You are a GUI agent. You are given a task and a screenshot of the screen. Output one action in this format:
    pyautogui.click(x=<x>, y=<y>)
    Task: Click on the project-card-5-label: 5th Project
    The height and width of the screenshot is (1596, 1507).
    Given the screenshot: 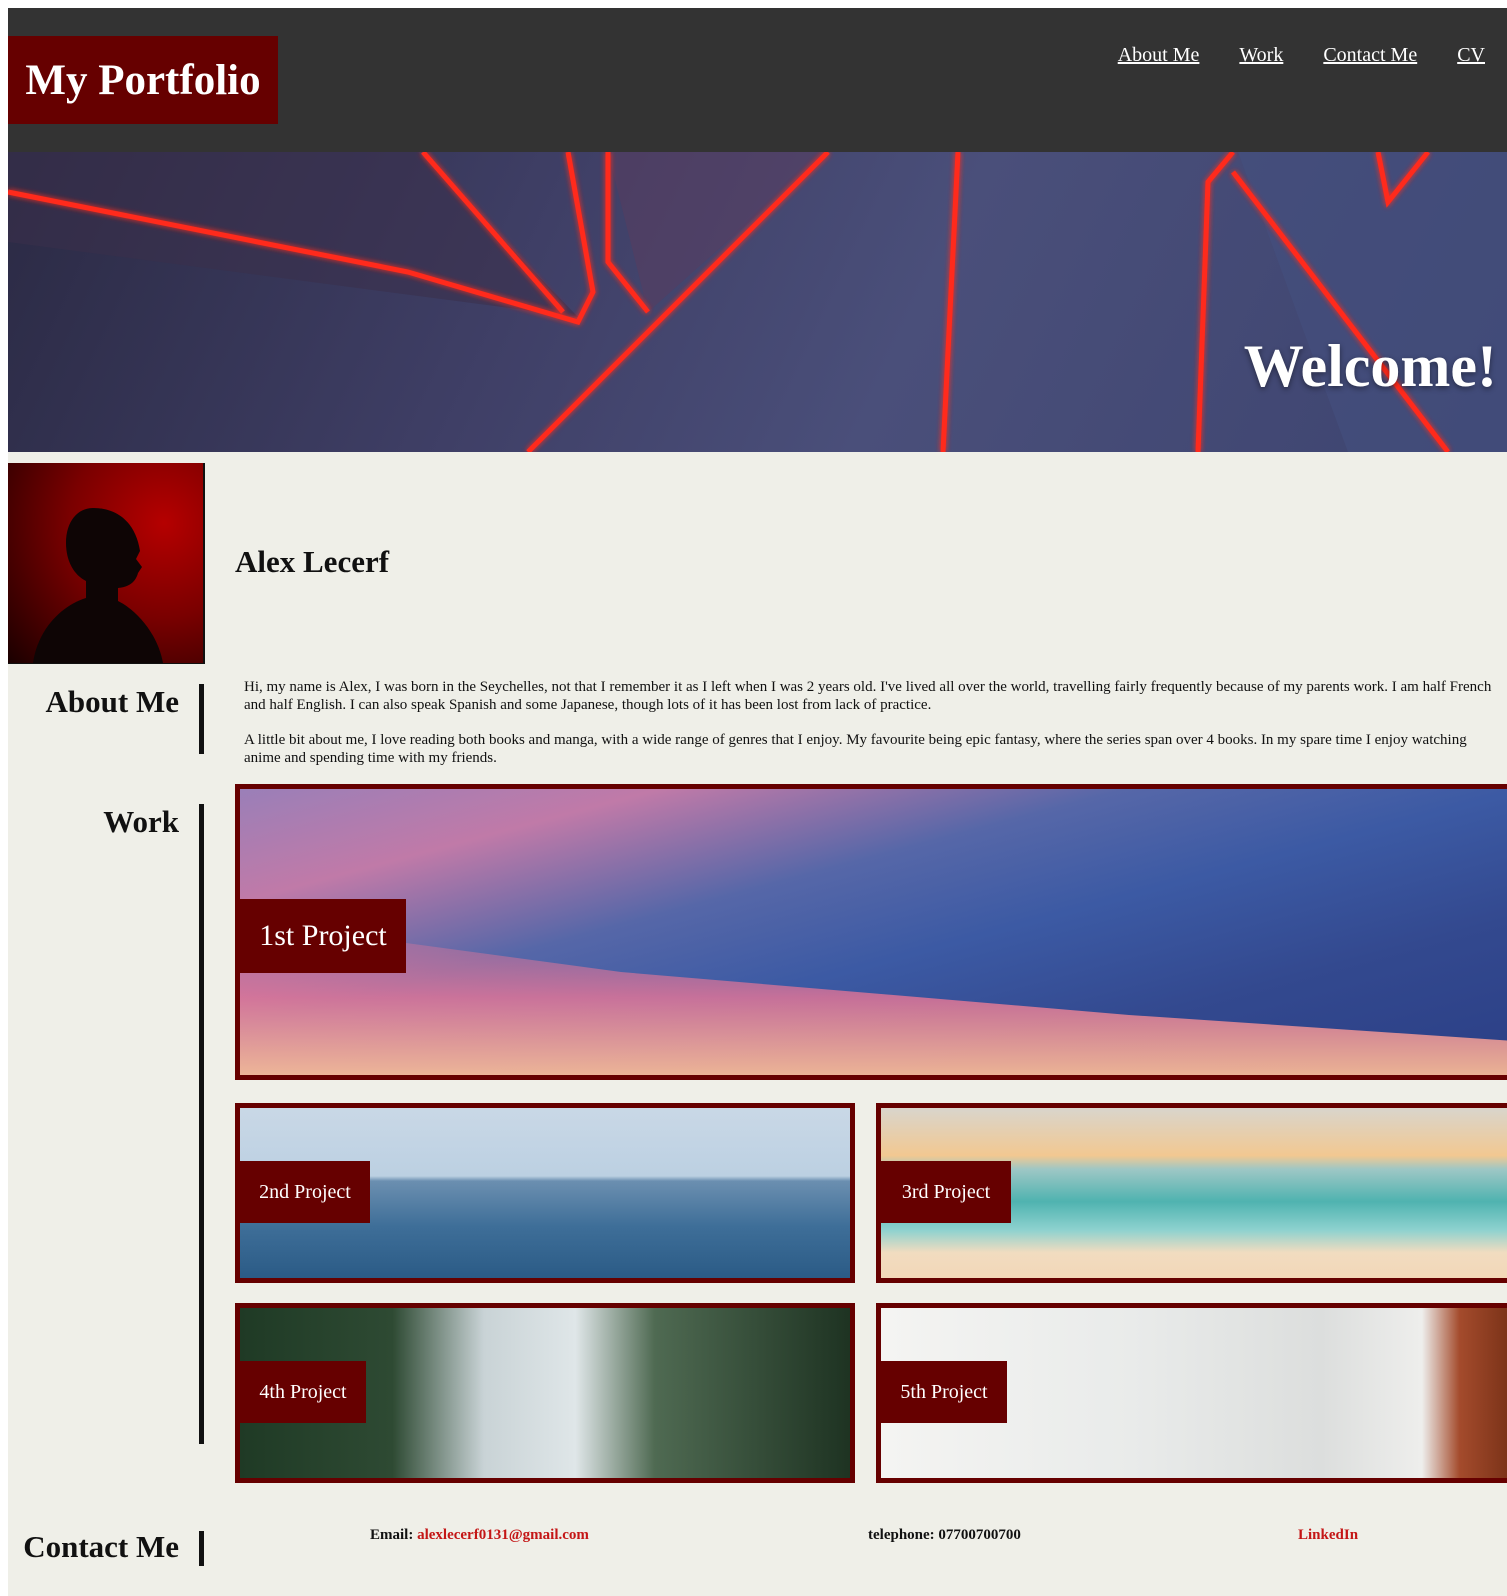 What is the action you would take?
    pyautogui.click(x=944, y=1392)
    